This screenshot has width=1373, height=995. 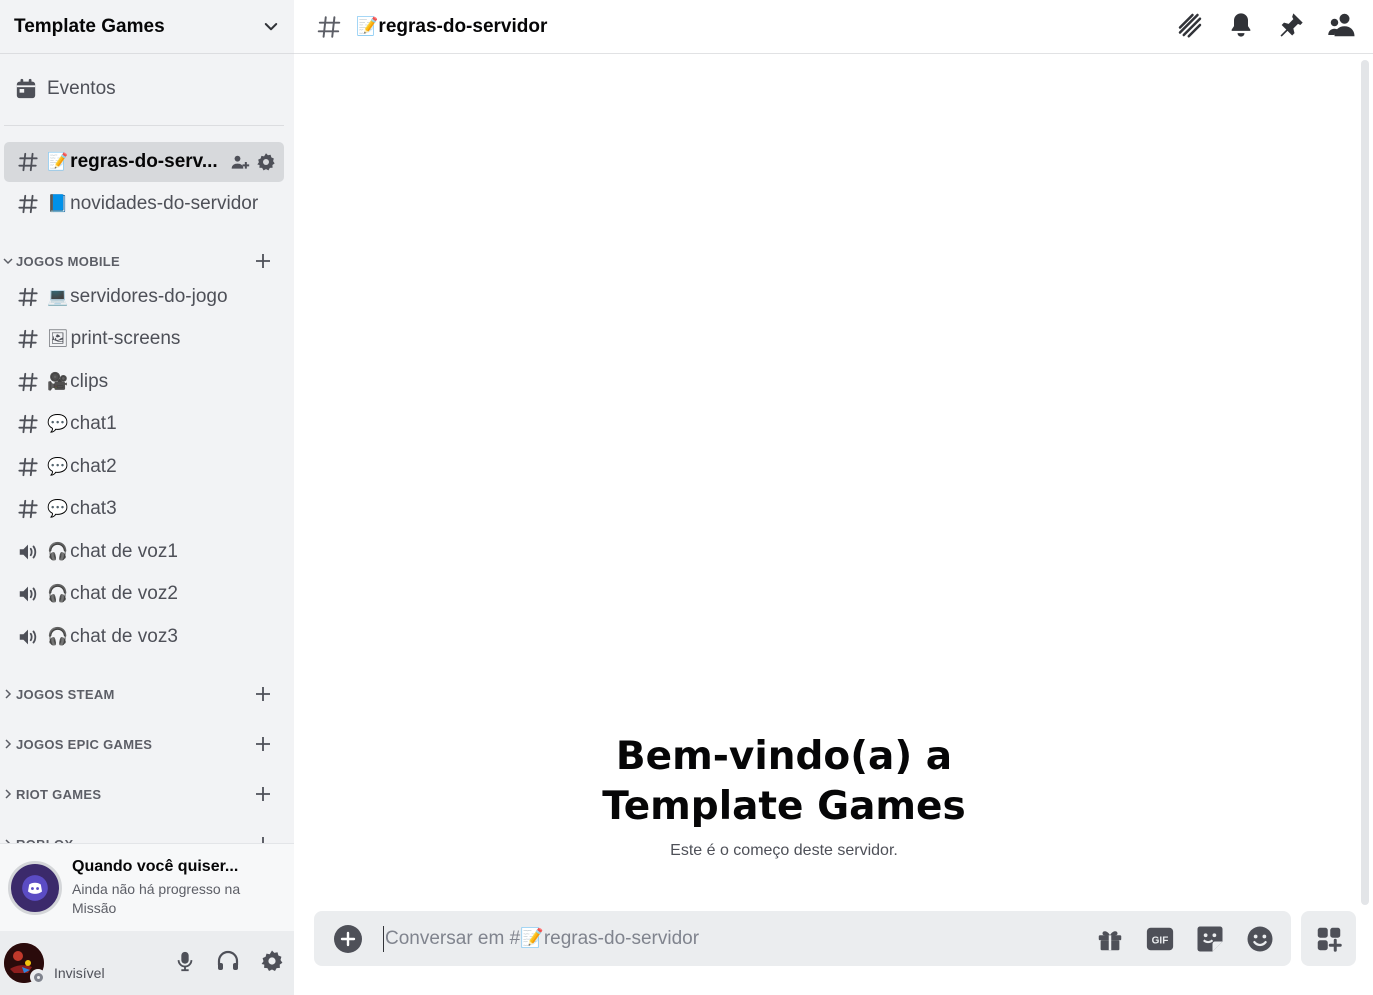 I want to click on threads-icon, so click(x=1190, y=25).